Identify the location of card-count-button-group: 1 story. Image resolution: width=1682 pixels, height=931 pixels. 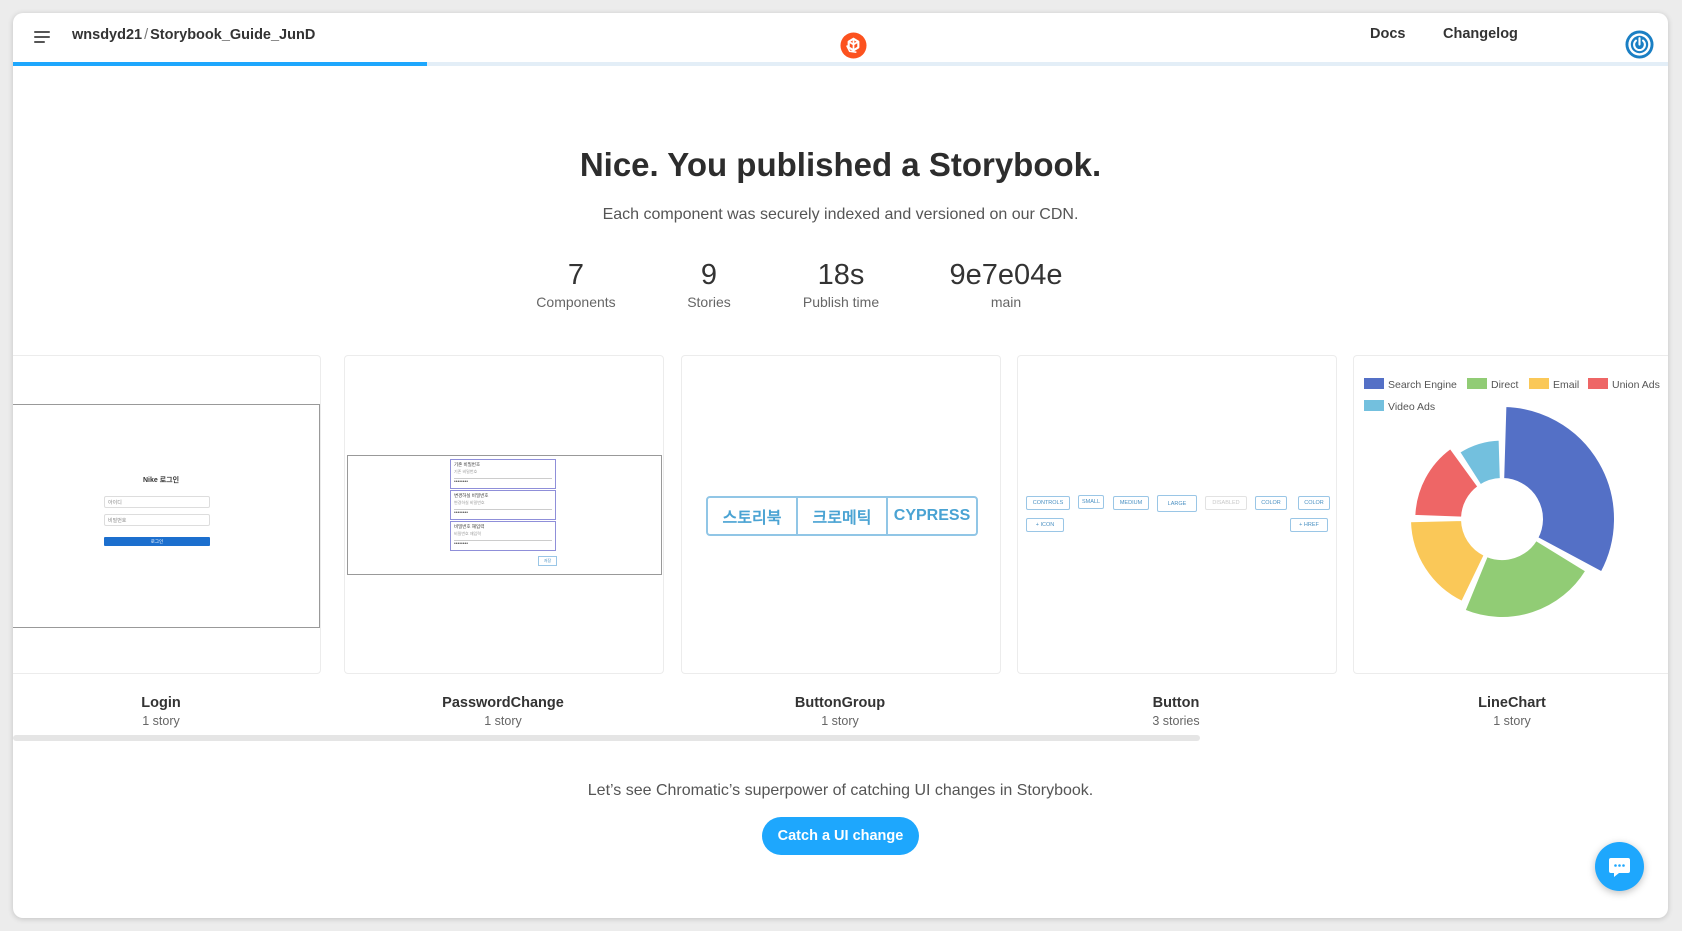
(840, 721).